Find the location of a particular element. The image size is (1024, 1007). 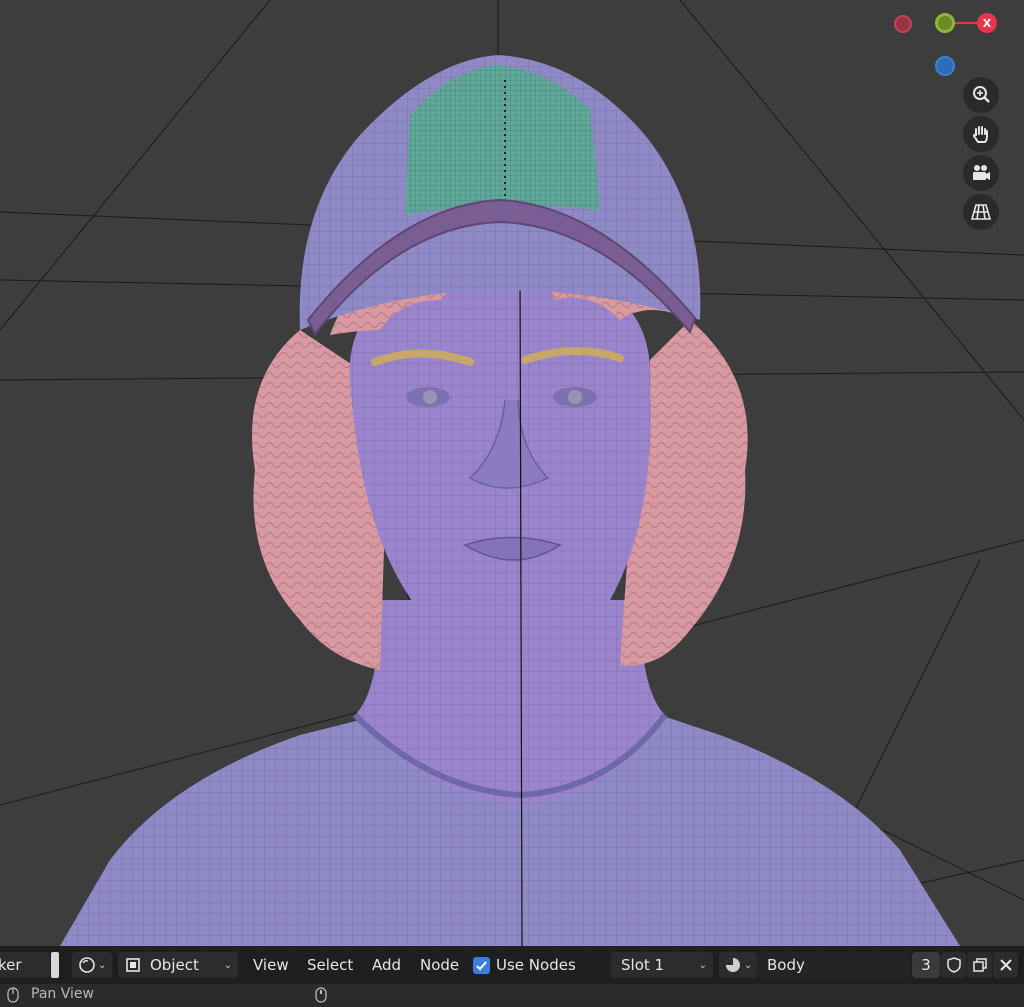

shield-icon is located at coordinates (953, 965).